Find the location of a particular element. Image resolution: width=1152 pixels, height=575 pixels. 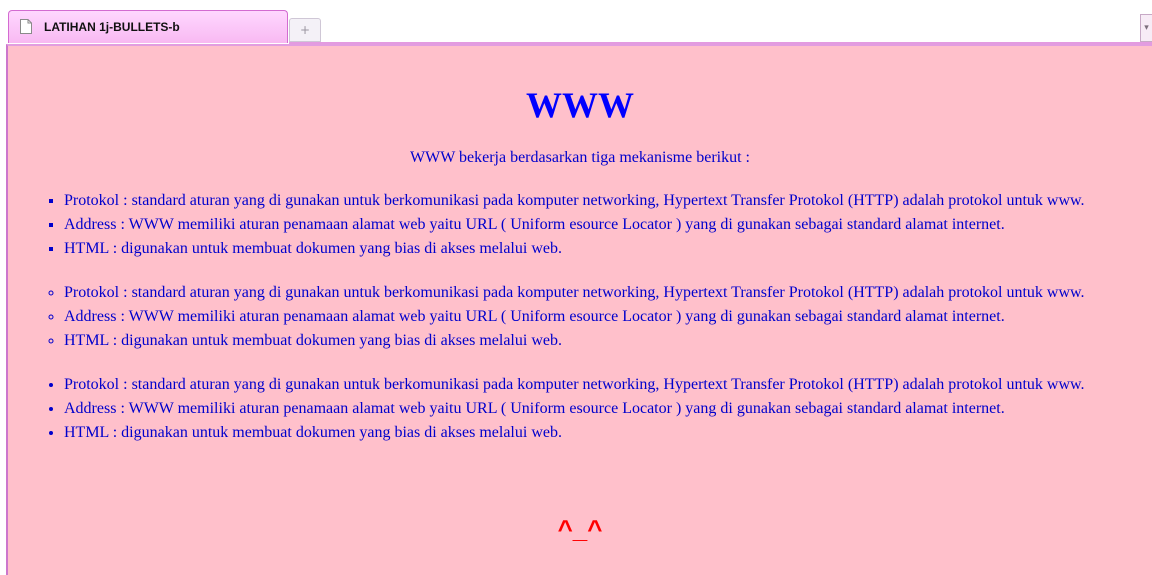

document-icon is located at coordinates (26, 26).